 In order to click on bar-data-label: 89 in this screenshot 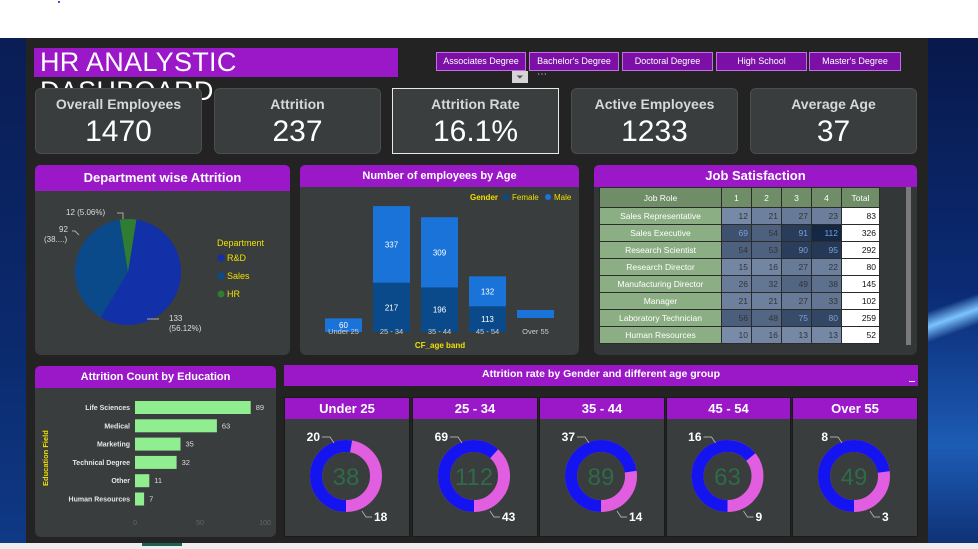, I will do `click(260, 407)`.